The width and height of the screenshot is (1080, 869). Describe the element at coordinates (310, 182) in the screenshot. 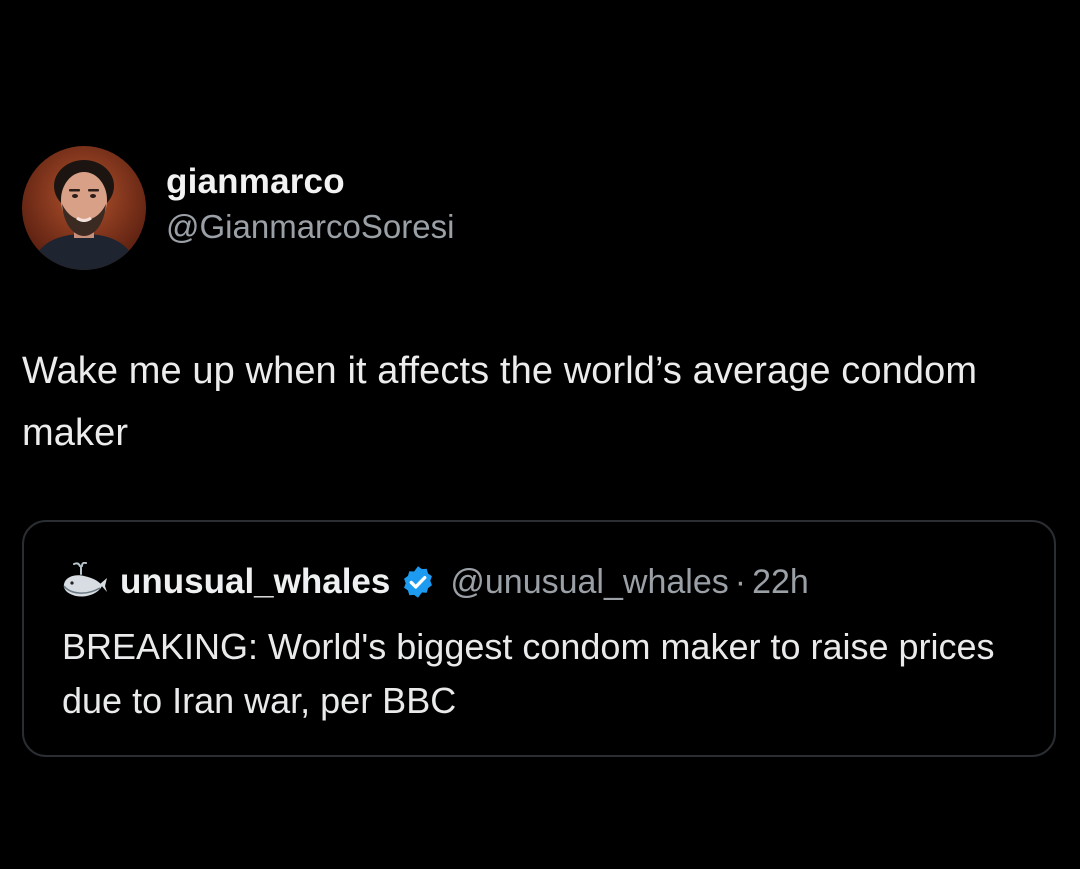

I see `author-display-name: gianmarco` at that location.